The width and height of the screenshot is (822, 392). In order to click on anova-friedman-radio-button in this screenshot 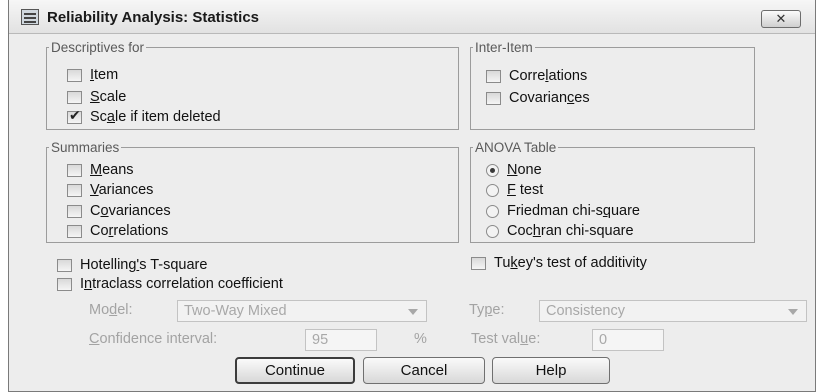, I will do `click(492, 211)`.